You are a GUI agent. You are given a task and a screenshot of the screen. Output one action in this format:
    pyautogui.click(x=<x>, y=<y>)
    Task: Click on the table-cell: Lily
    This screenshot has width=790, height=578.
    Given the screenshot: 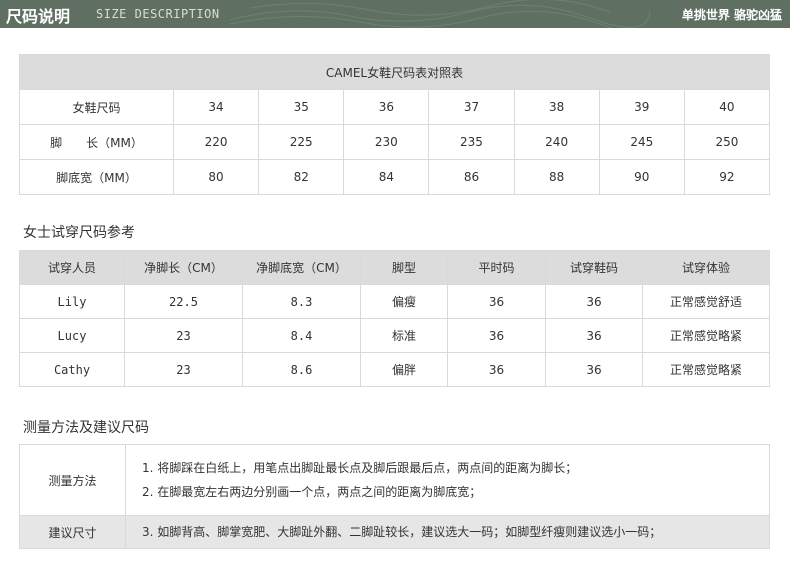 What is the action you would take?
    pyautogui.click(x=72, y=301)
    